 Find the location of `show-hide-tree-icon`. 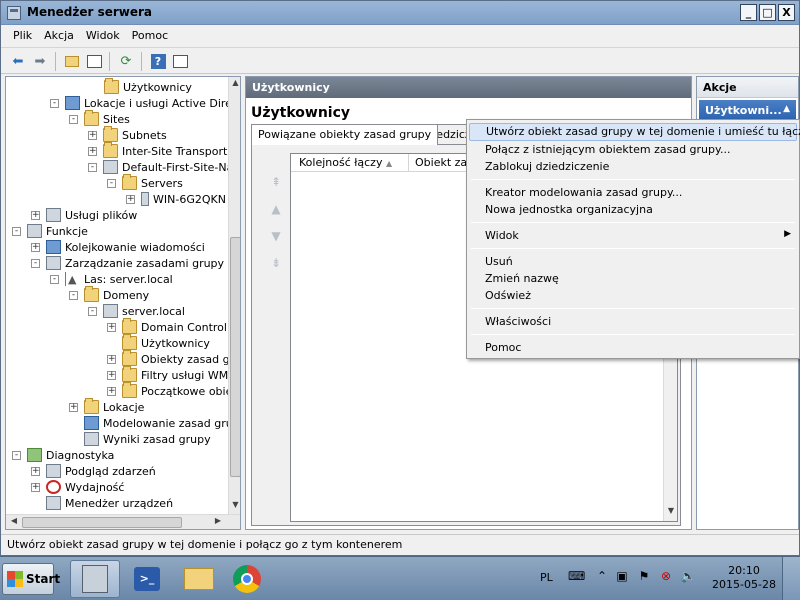

show-hide-tree-icon is located at coordinates (94, 61).